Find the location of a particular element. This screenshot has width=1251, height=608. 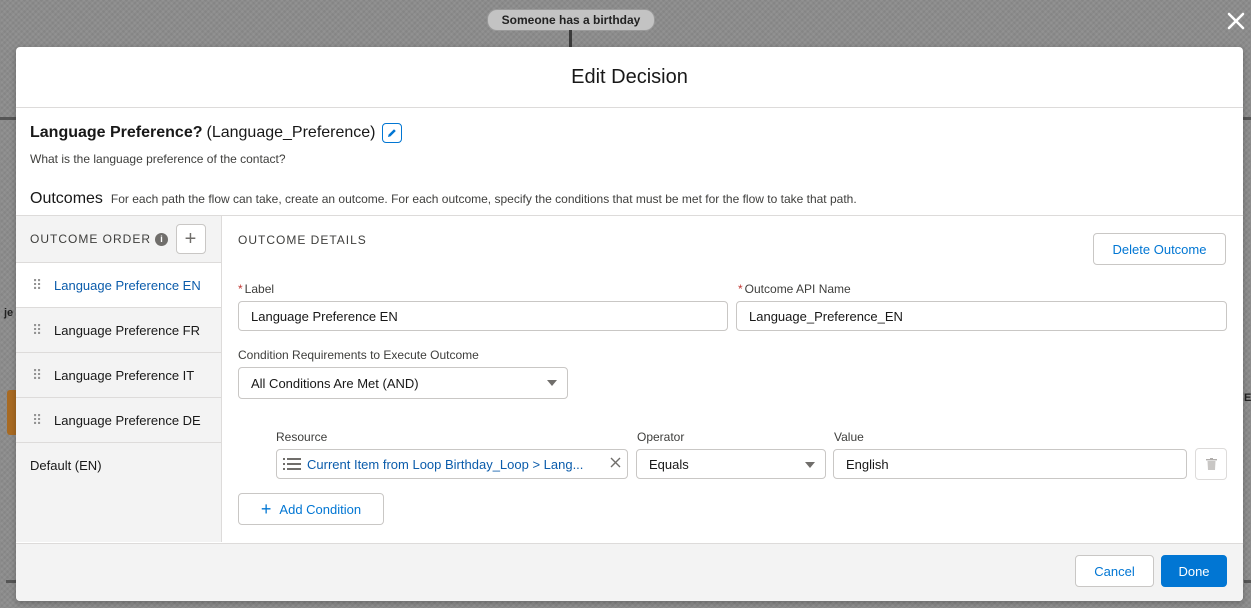

list-icon is located at coordinates (292, 464).